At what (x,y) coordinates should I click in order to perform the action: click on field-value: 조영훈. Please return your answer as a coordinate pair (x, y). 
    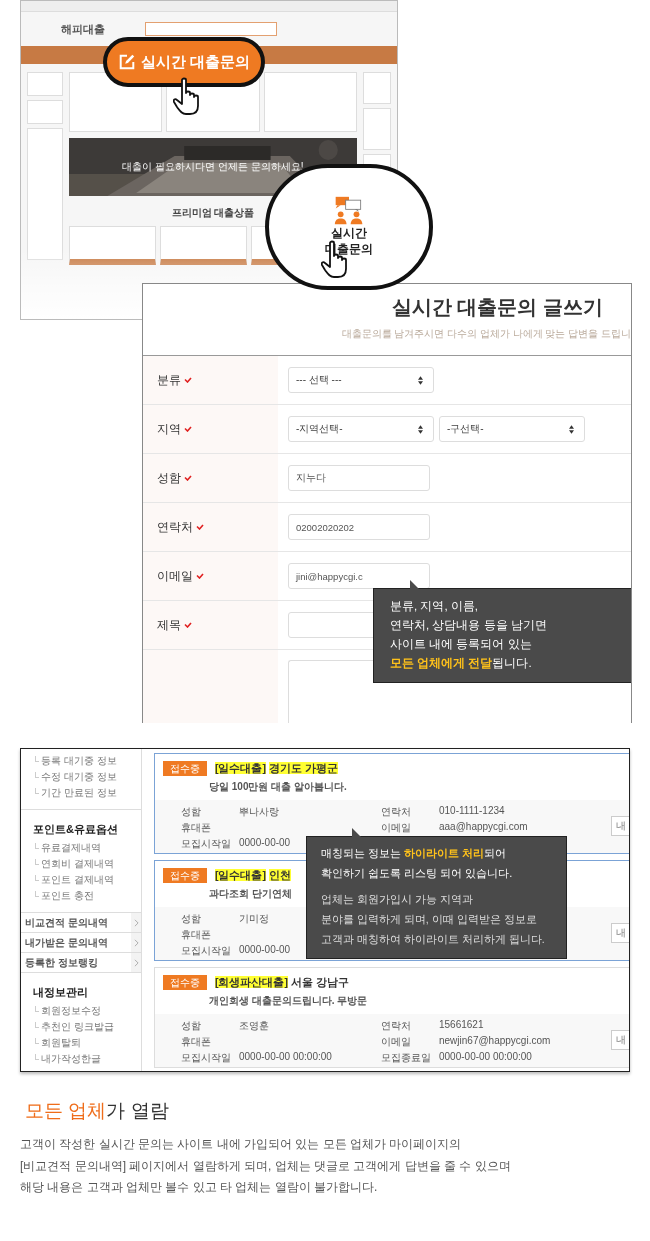
    Looking at the image, I should click on (254, 1025).